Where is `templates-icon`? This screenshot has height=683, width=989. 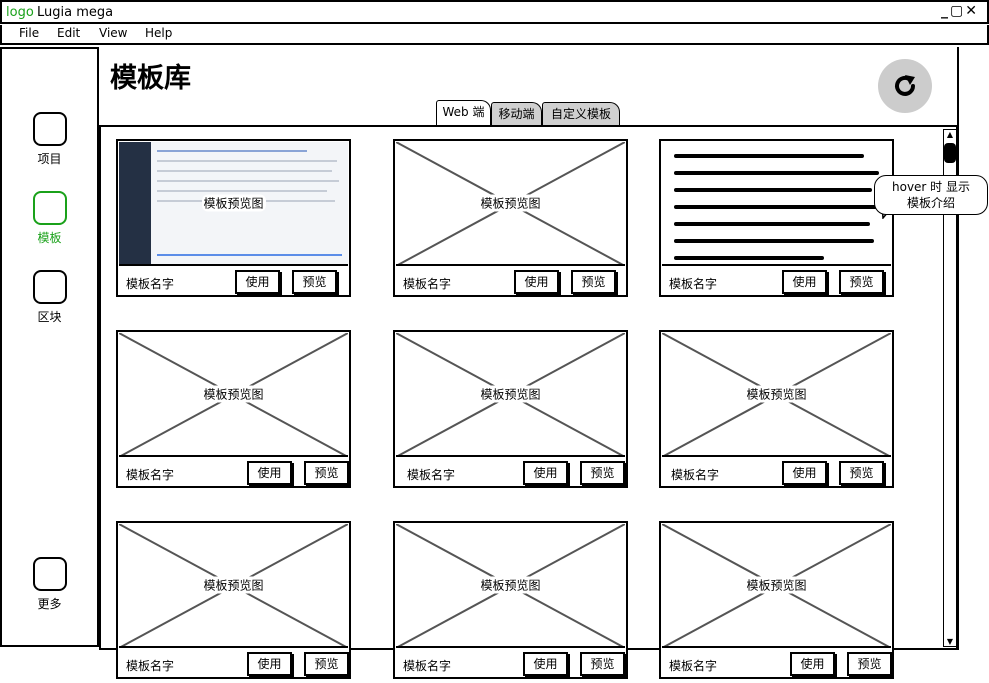
templates-icon is located at coordinates (49, 208).